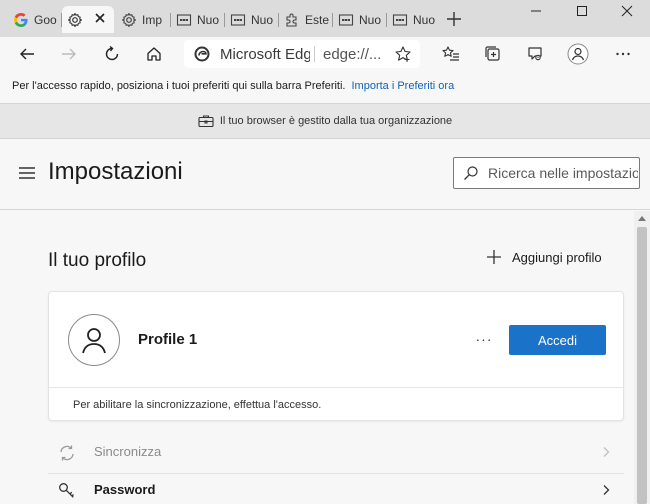 This screenshot has height=504, width=650. I want to click on maximize-icon, so click(582, 11).